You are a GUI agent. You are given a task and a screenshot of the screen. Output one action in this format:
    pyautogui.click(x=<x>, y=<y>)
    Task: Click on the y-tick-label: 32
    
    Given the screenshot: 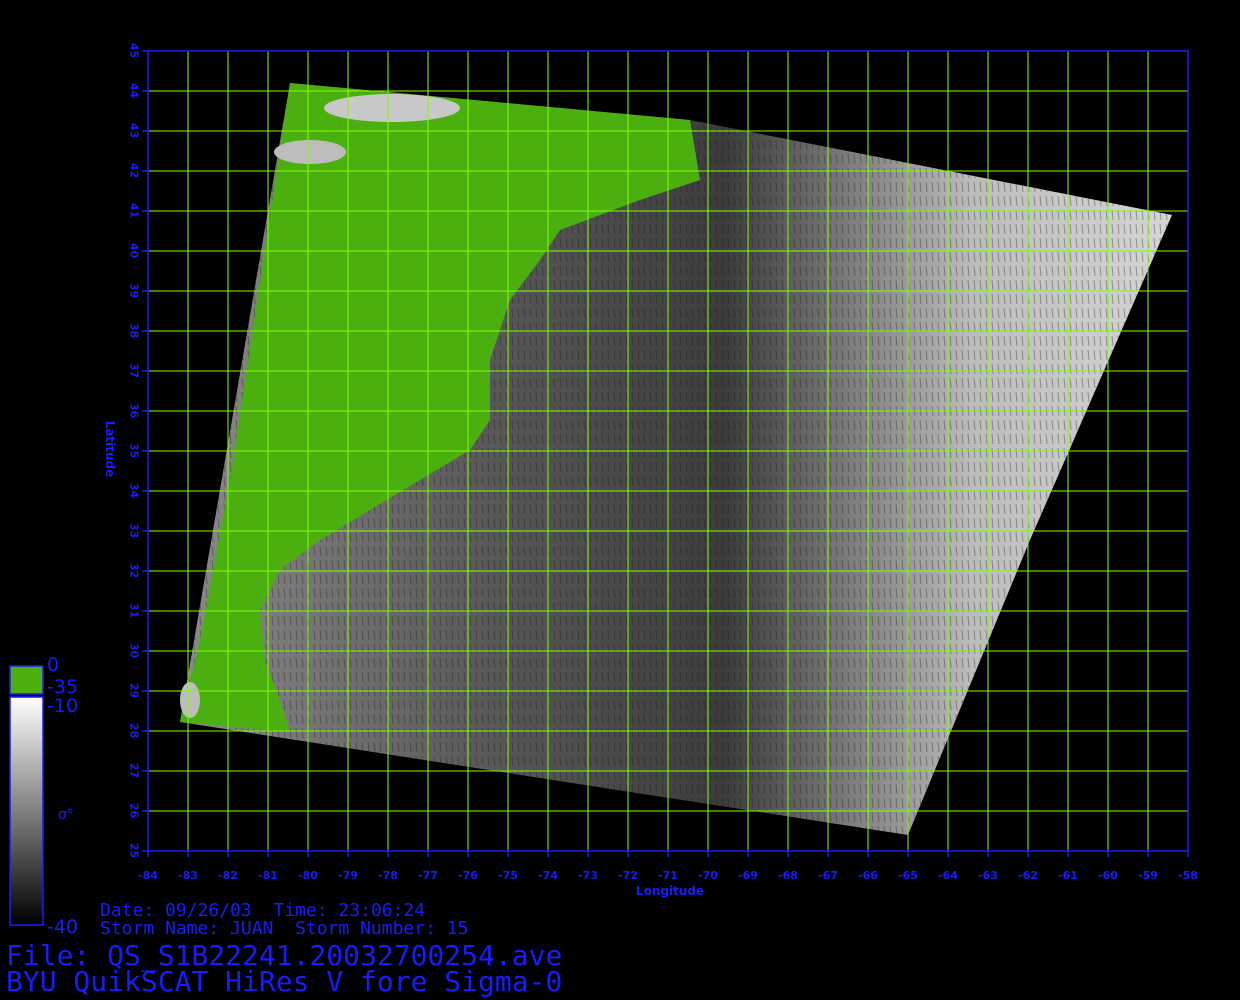 What is the action you would take?
    pyautogui.click(x=134, y=570)
    